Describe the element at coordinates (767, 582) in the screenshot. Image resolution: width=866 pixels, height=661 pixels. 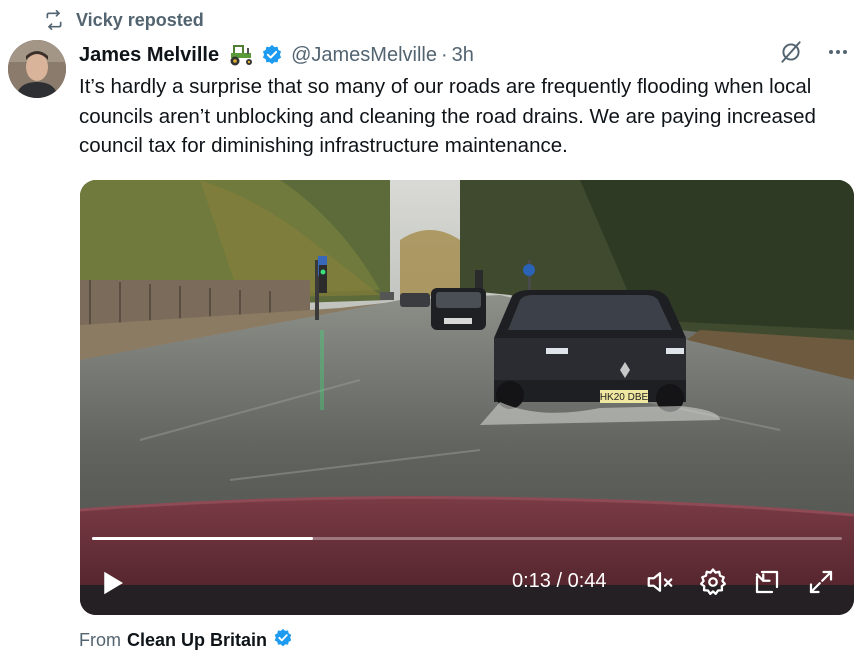
I see `pop-out-icon` at that location.